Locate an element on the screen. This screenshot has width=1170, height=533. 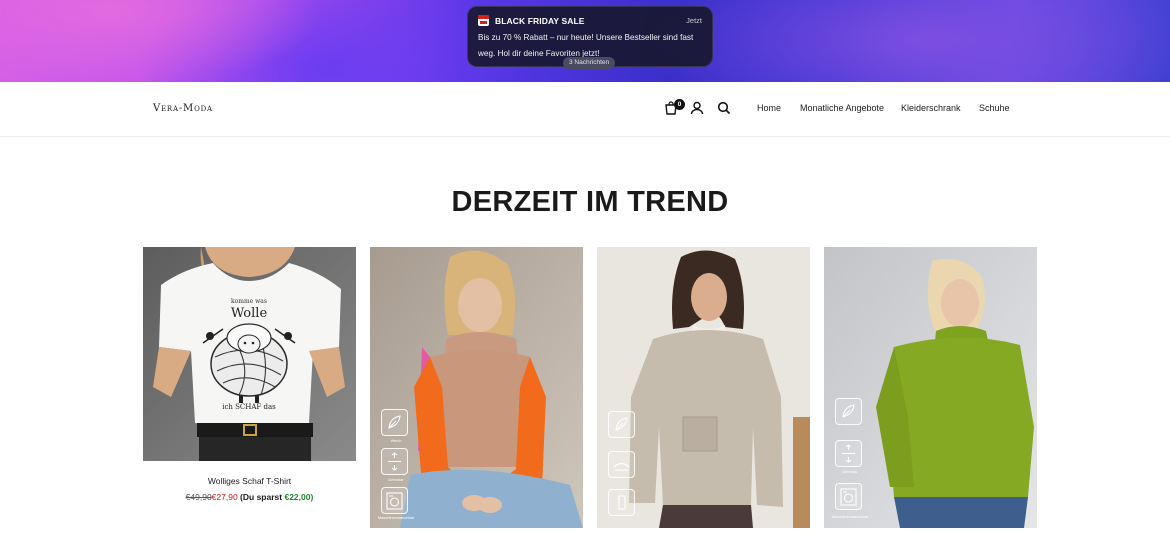
notification-count: 3 Nachrichten is located at coordinates (589, 63).